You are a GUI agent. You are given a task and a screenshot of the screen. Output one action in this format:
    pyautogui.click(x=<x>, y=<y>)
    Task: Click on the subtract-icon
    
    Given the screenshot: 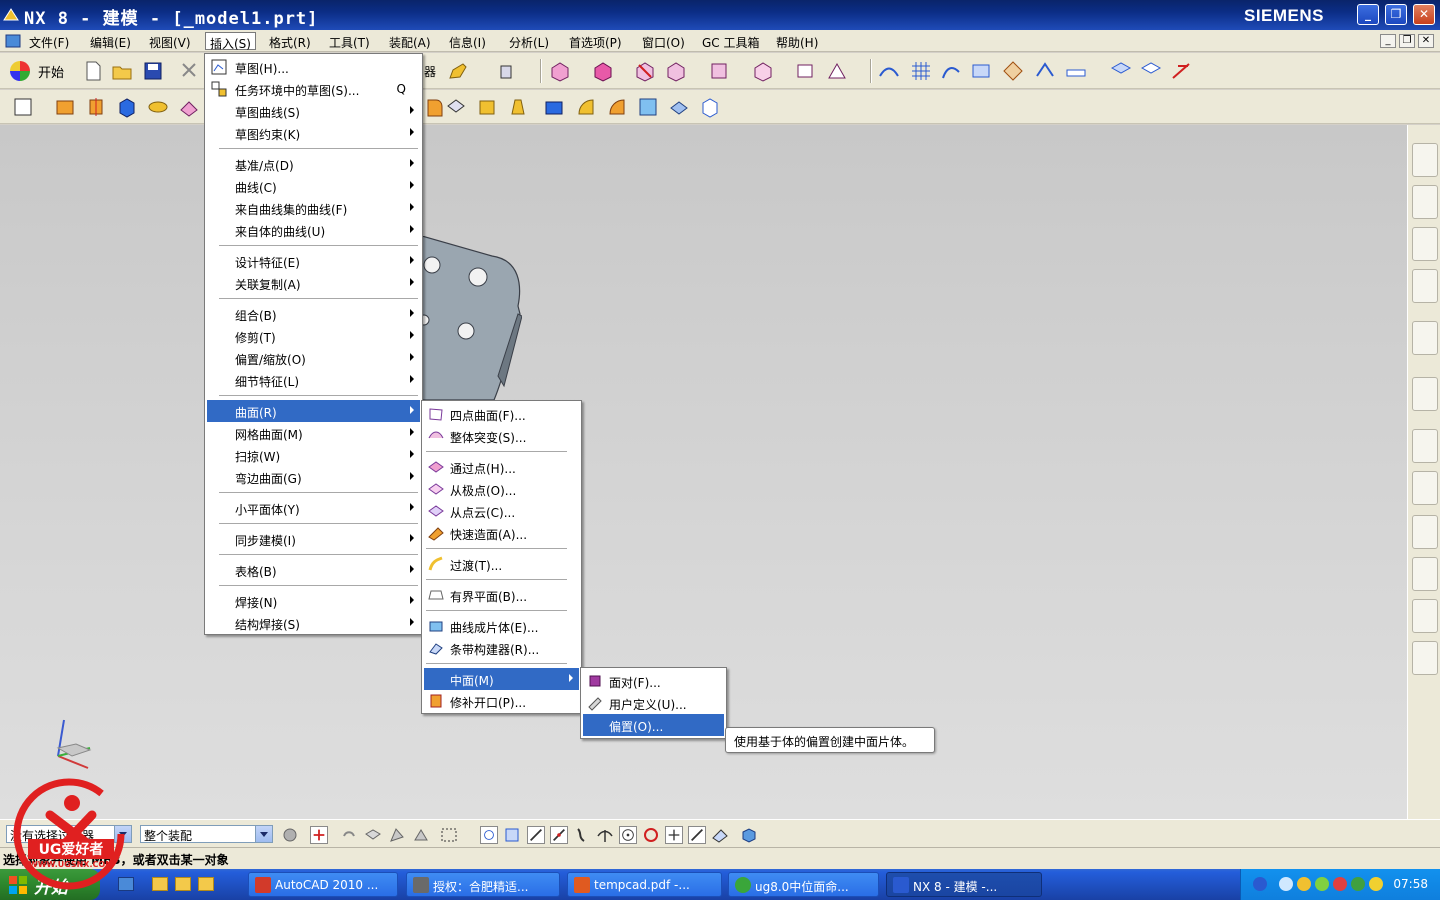 What is the action you would take?
    pyautogui.click(x=586, y=107)
    